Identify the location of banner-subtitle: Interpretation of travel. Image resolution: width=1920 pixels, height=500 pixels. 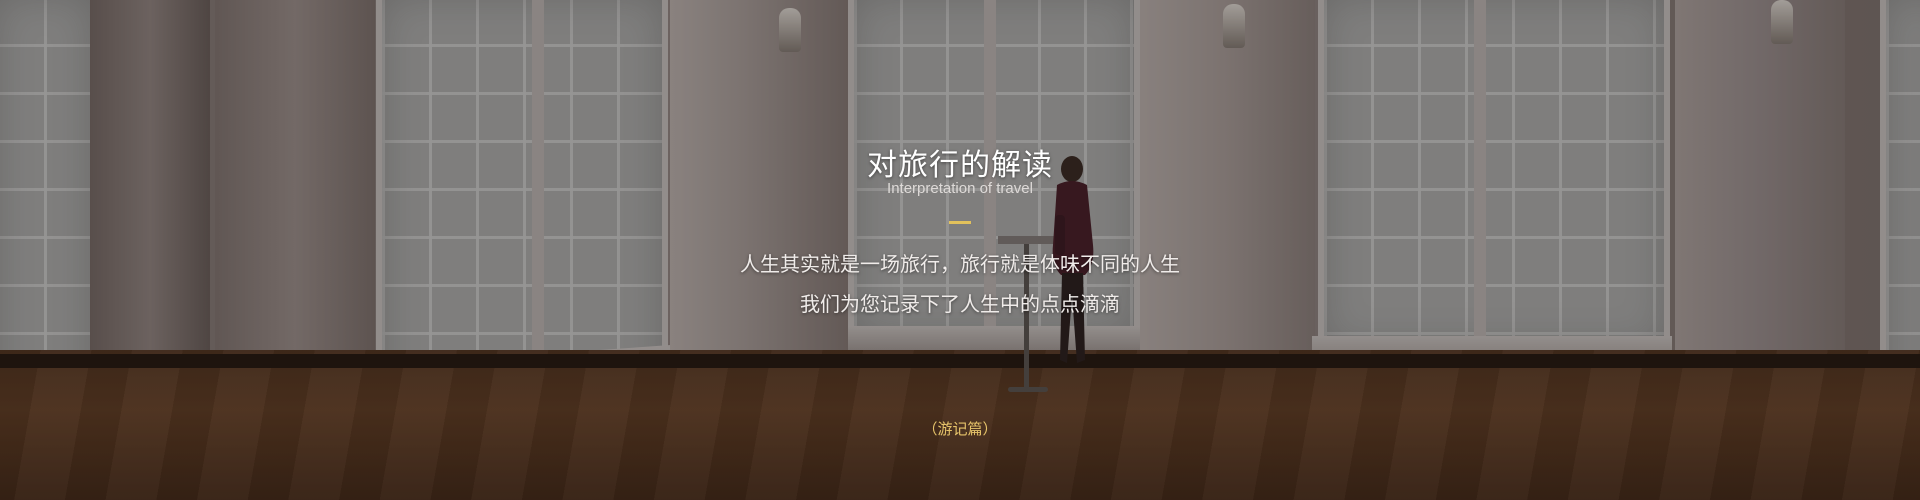
(960, 188).